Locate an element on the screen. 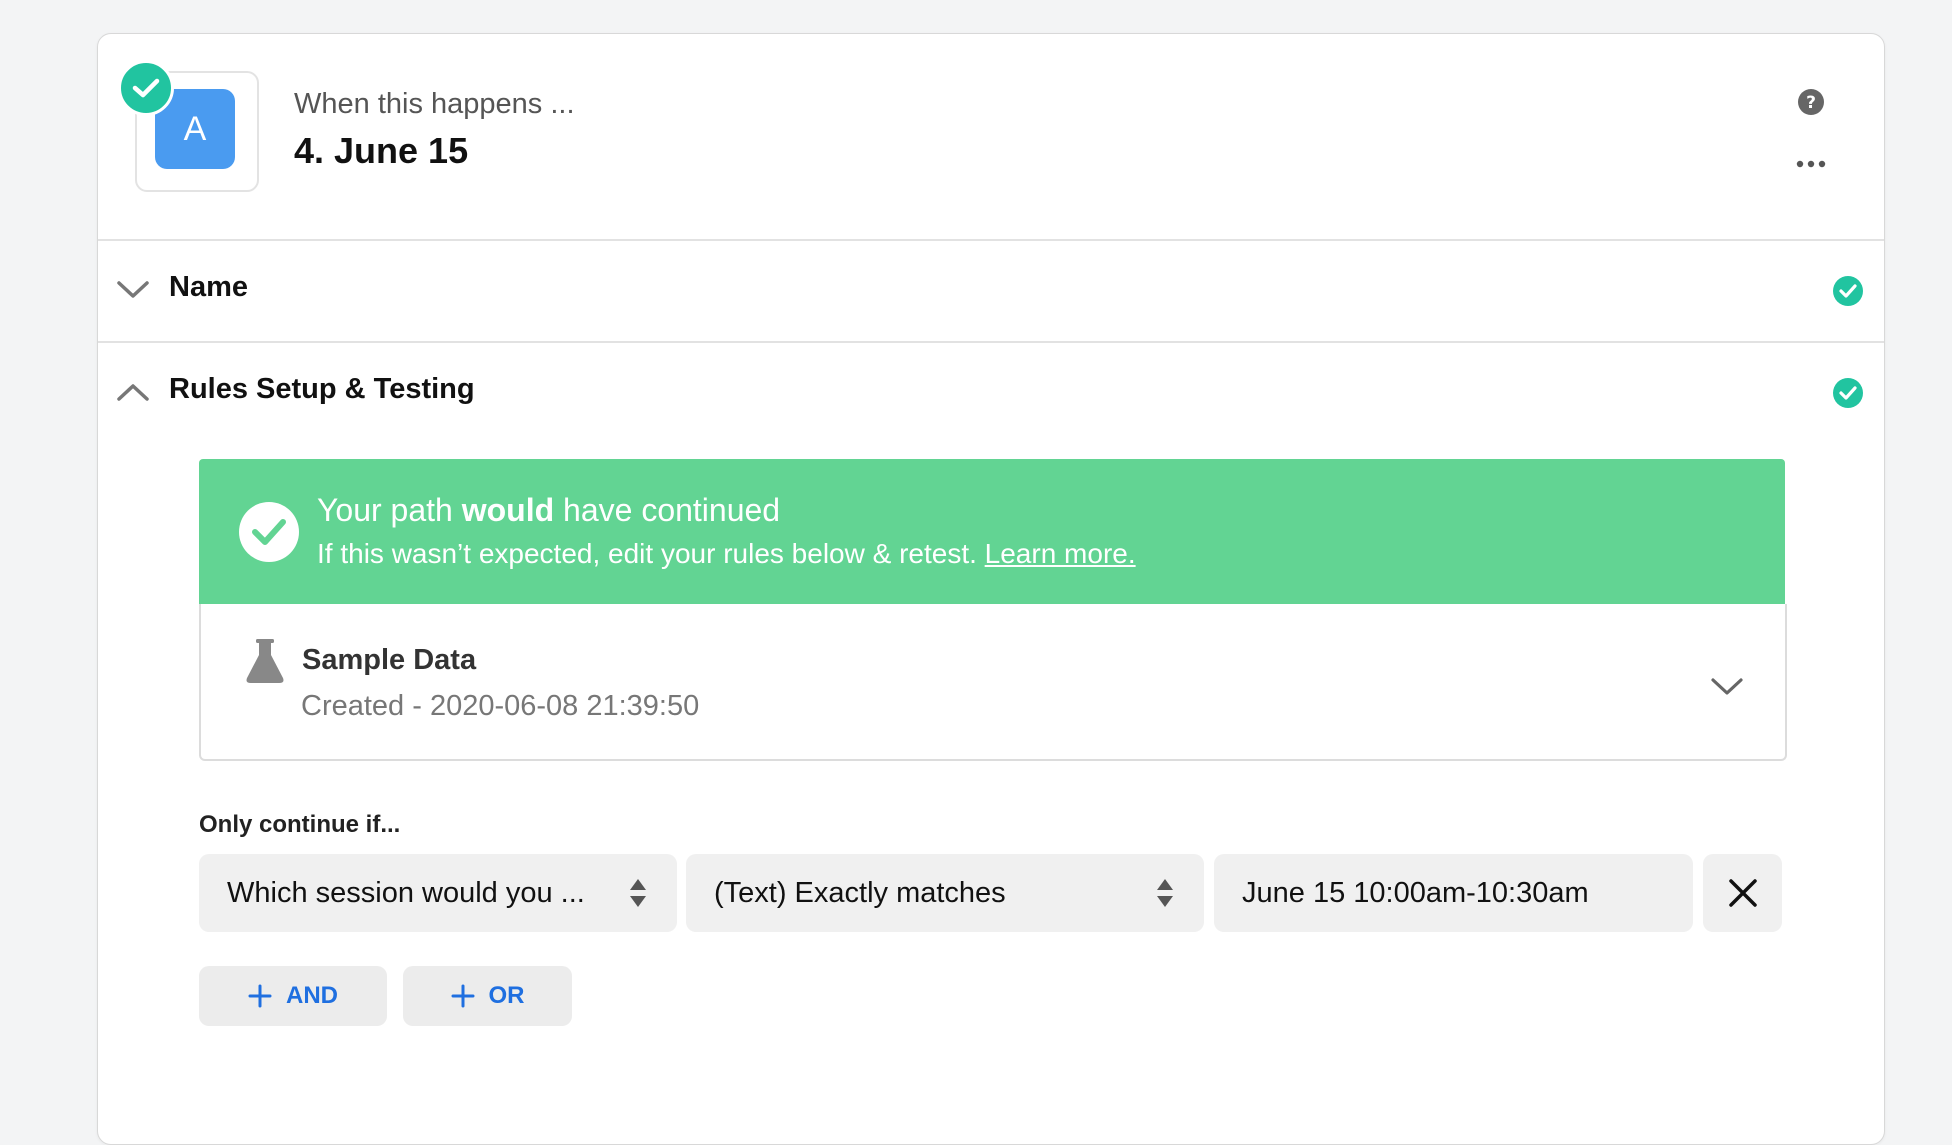  chevron-up-icon is located at coordinates (133, 392).